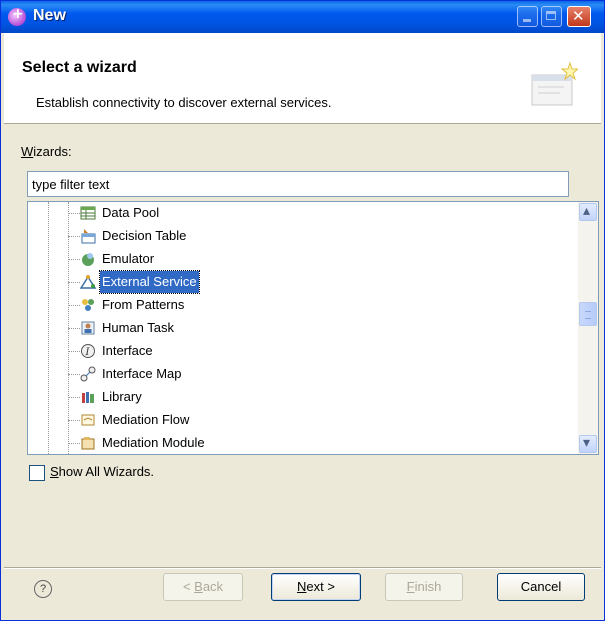 The height and width of the screenshot is (621, 605). Describe the element at coordinates (88, 236) in the screenshot. I see `decision-table-icon` at that location.